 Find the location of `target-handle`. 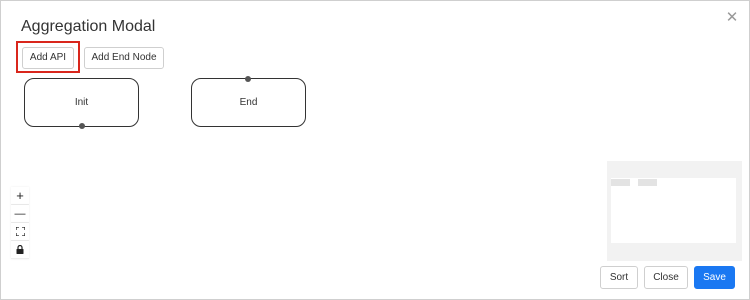

target-handle is located at coordinates (248, 79).